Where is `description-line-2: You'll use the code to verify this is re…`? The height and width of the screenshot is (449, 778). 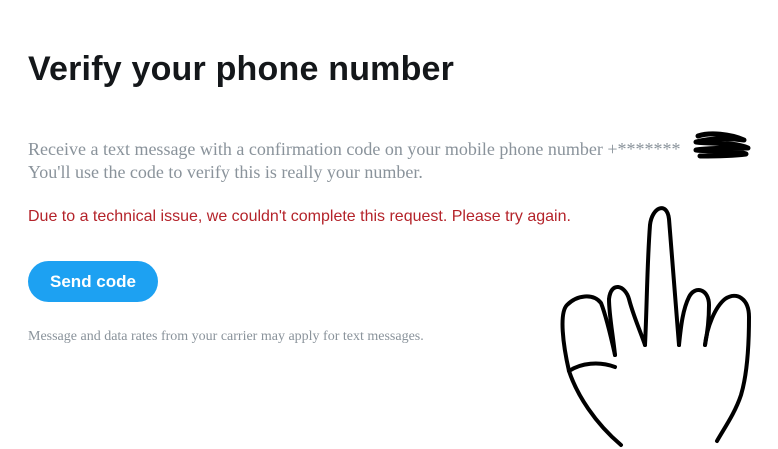
description-line-2: You'll use the code to verify this is re… is located at coordinates (225, 172).